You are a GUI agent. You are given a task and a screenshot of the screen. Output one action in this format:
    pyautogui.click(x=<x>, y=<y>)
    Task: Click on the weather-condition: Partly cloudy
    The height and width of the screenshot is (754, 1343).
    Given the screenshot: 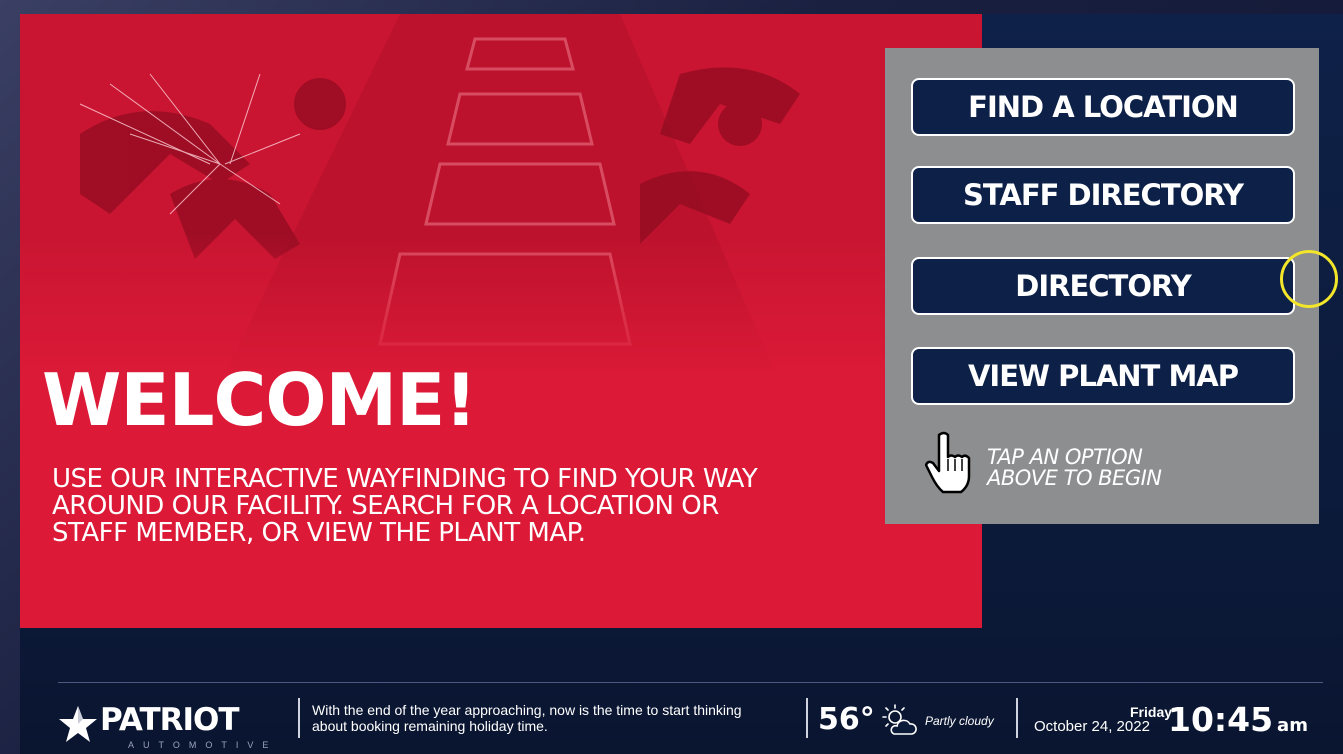 What is the action you would take?
    pyautogui.click(x=959, y=721)
    